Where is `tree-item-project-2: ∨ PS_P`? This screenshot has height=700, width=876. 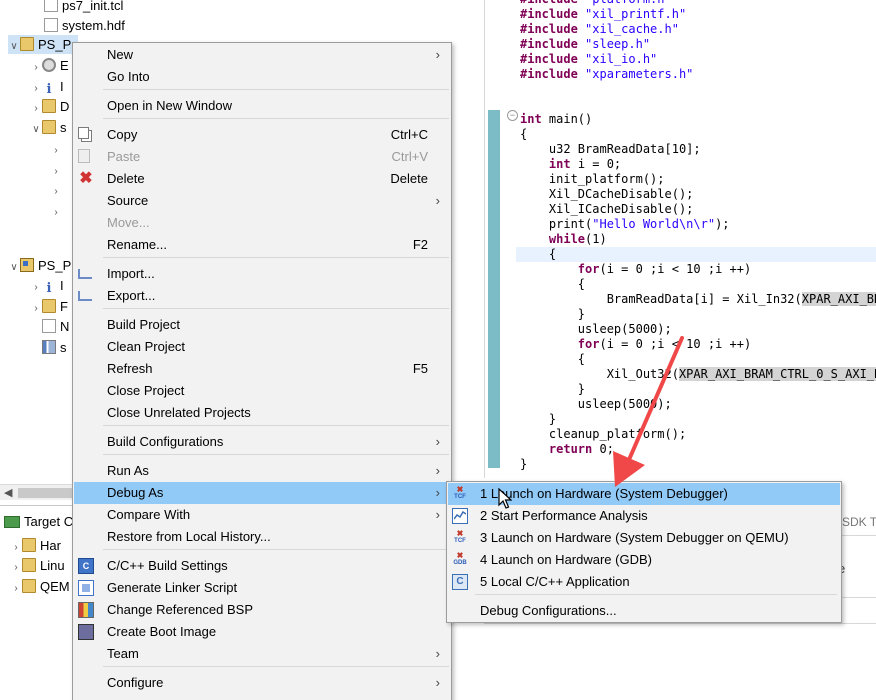 tree-item-project-2: ∨ PS_P is located at coordinates (39, 265).